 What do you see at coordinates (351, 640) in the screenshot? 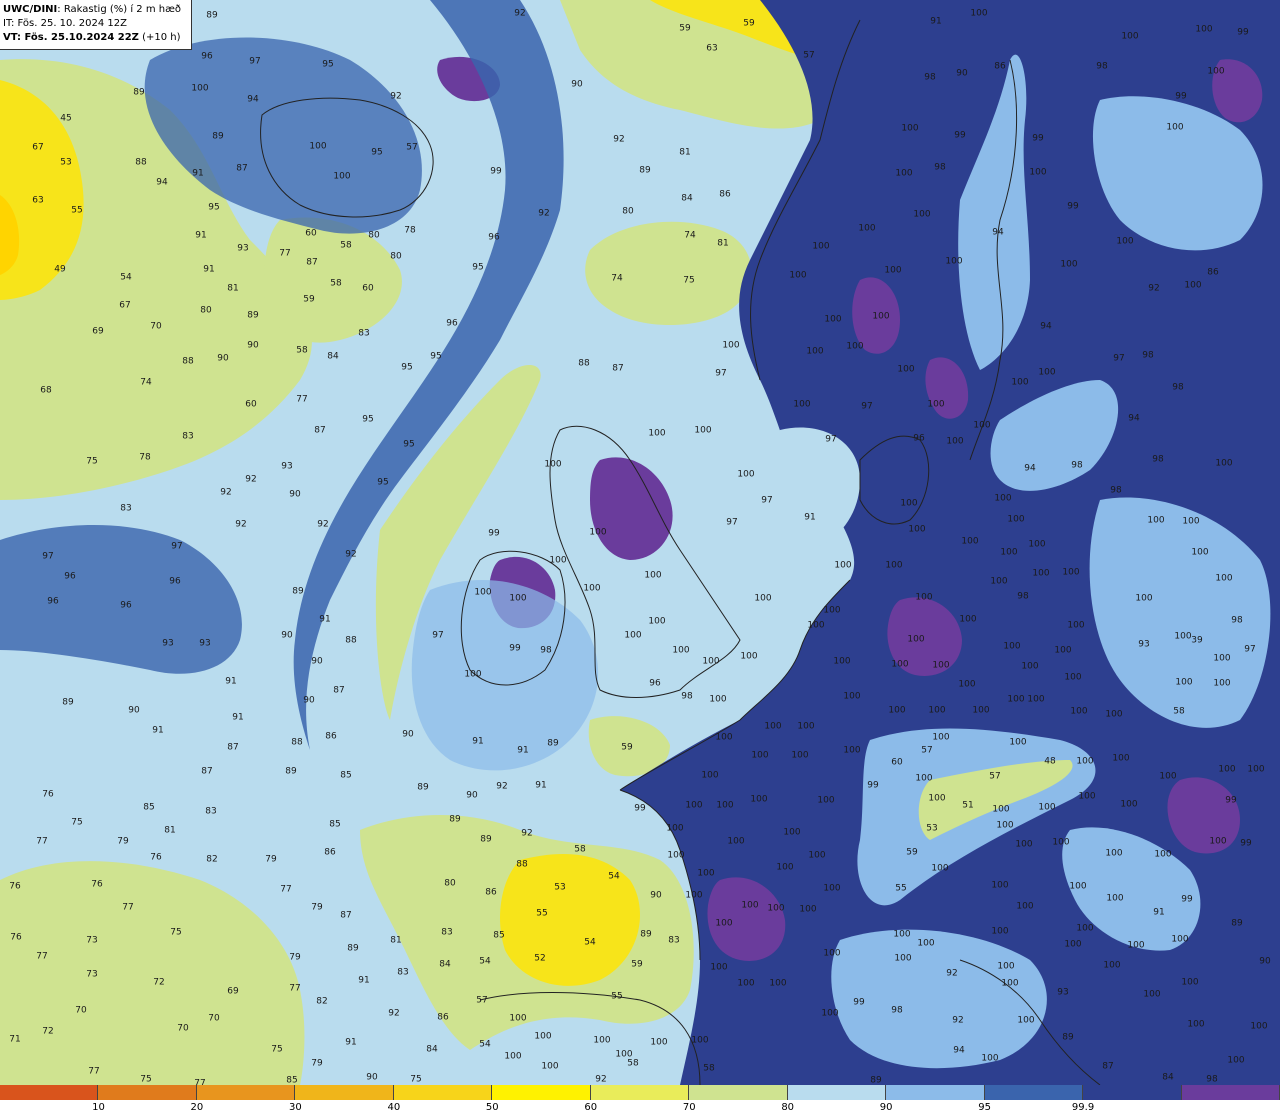
I see `value-label: 88` at bounding box center [351, 640].